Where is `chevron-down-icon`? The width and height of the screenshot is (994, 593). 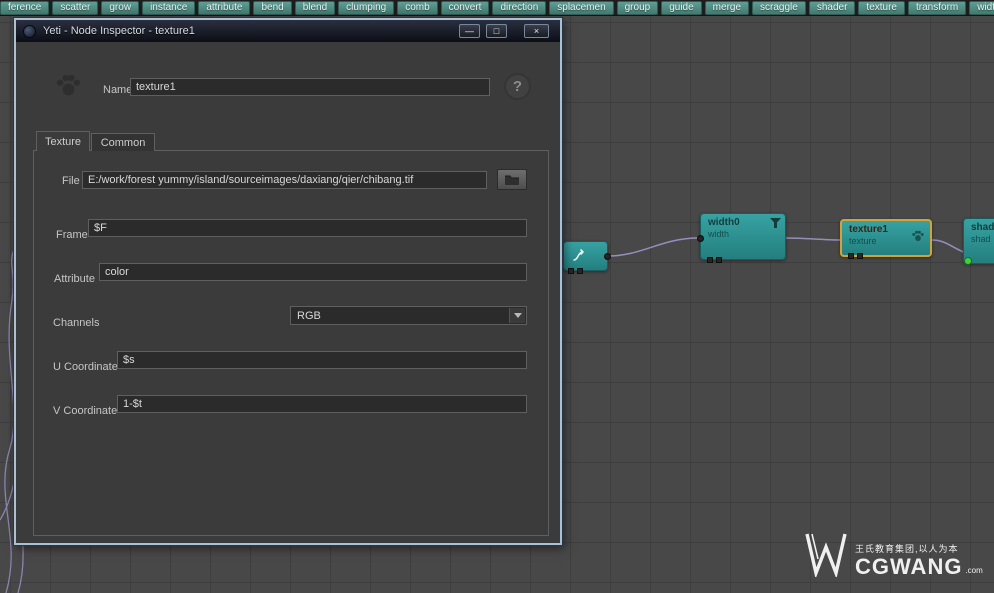 chevron-down-icon is located at coordinates (517, 315).